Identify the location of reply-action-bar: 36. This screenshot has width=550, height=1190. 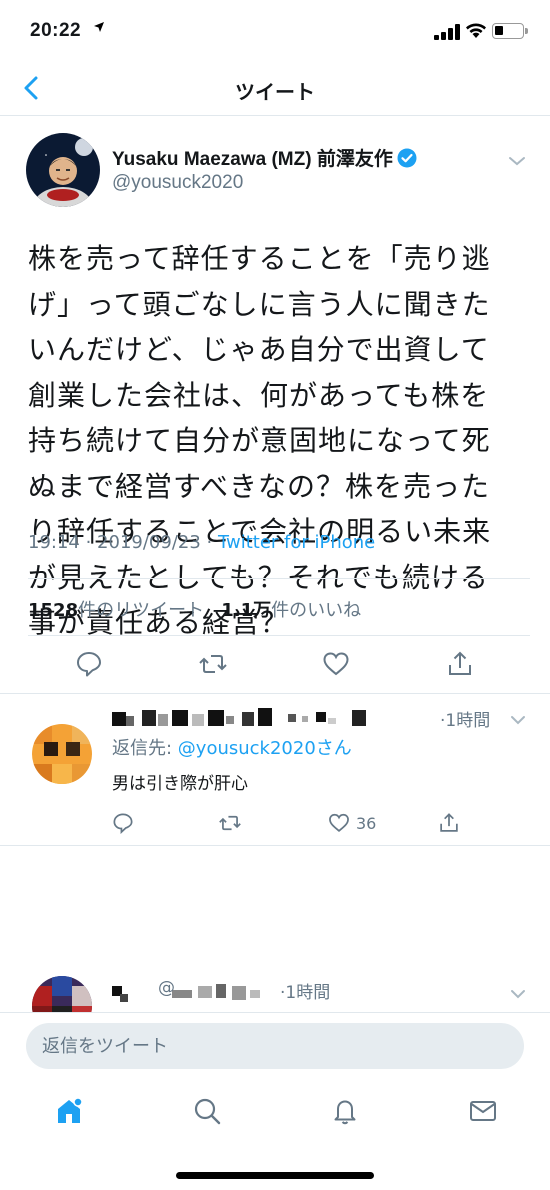
(312, 825).